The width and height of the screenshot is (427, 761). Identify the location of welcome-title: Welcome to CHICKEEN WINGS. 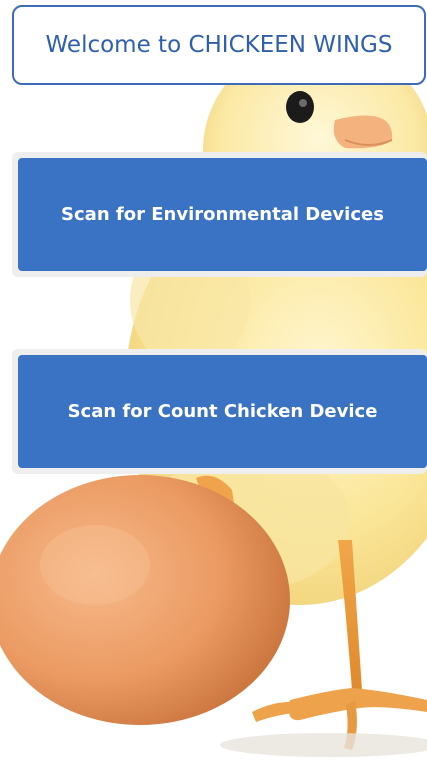
(219, 45).